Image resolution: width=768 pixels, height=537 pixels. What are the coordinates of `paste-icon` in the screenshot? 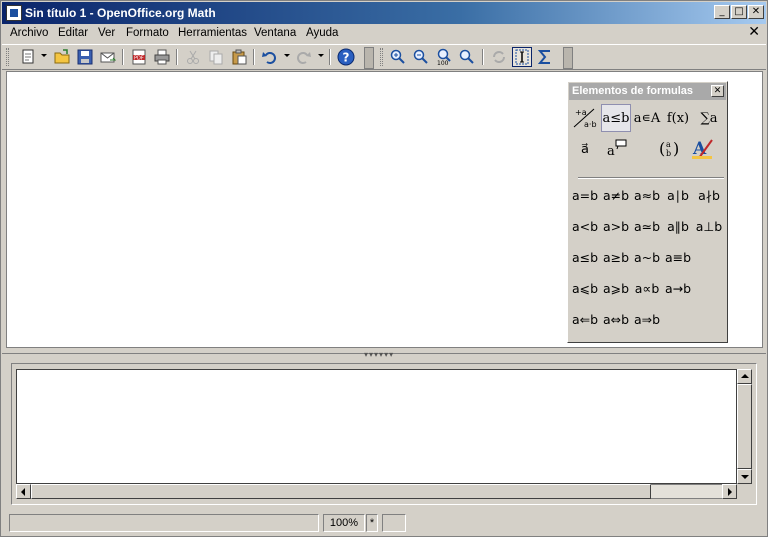 It's located at (239, 57).